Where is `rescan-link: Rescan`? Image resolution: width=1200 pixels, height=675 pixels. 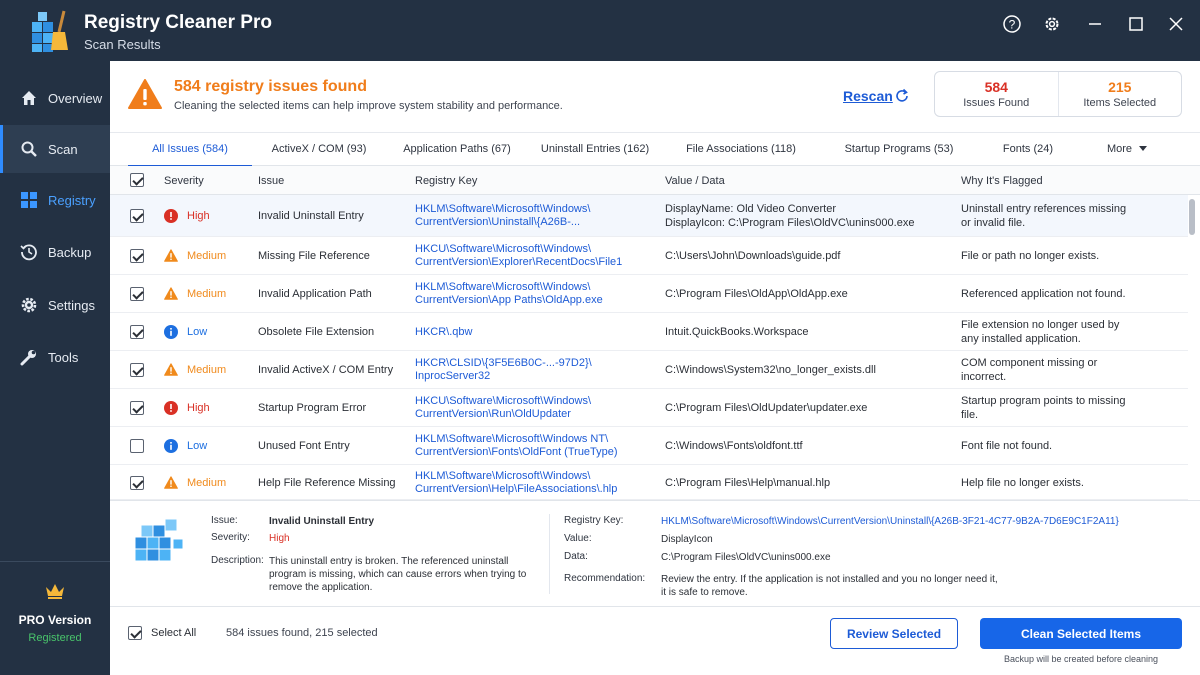
rescan-link: Rescan is located at coordinates (868, 96).